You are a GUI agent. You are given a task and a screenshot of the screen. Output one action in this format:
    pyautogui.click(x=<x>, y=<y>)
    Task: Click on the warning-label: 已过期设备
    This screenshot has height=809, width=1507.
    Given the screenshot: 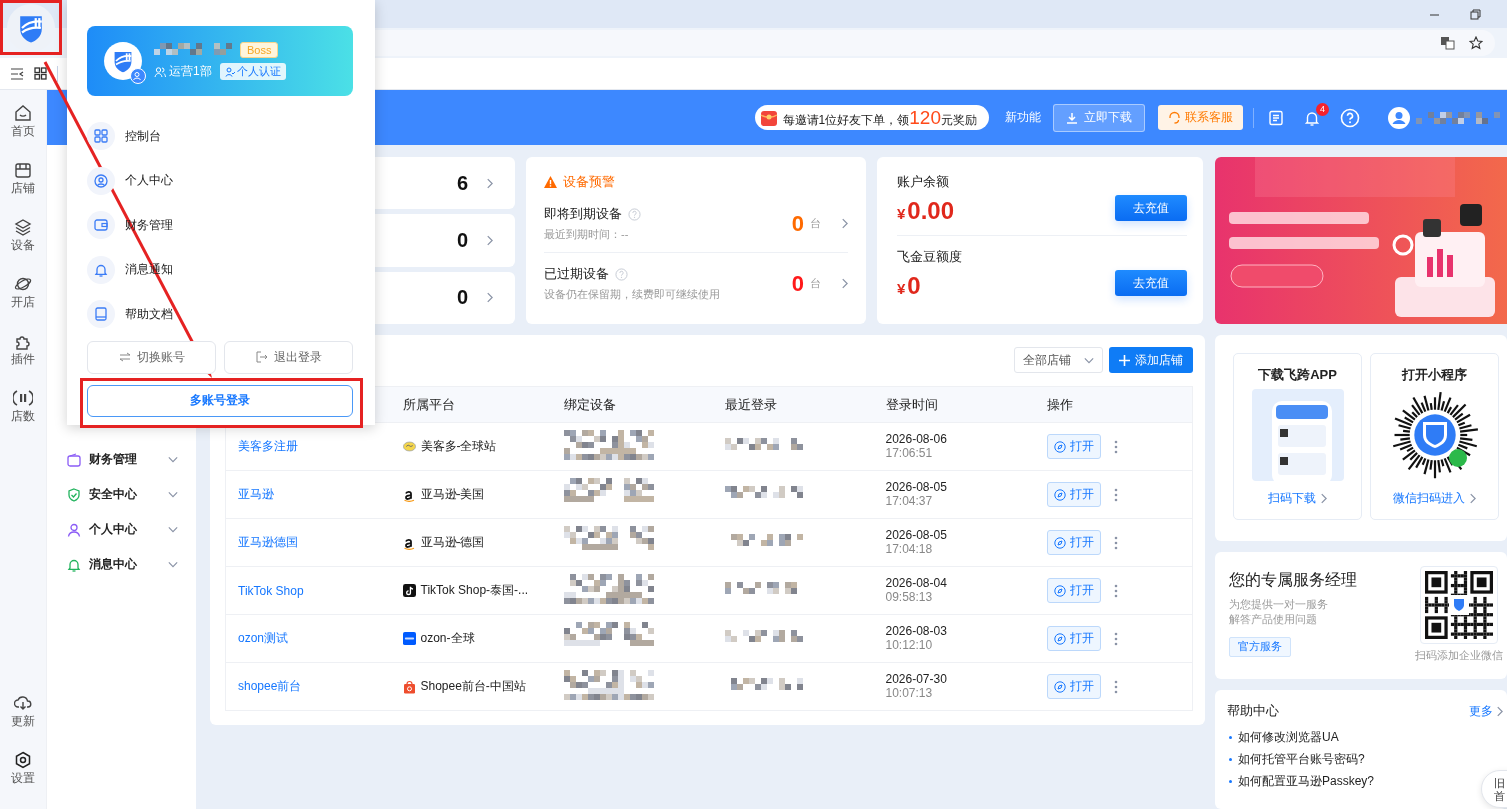 What is the action you would take?
    pyautogui.click(x=576, y=274)
    